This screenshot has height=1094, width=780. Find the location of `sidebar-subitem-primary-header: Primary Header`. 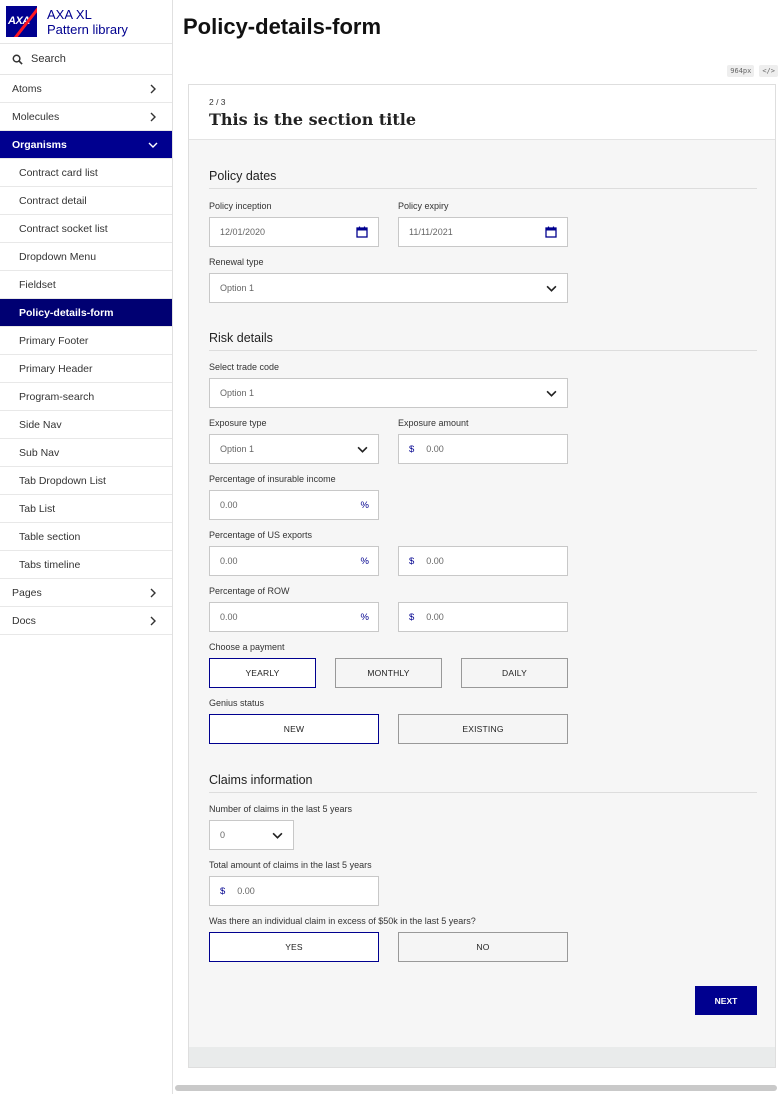

sidebar-subitem-primary-header: Primary Header is located at coordinates (86, 369).